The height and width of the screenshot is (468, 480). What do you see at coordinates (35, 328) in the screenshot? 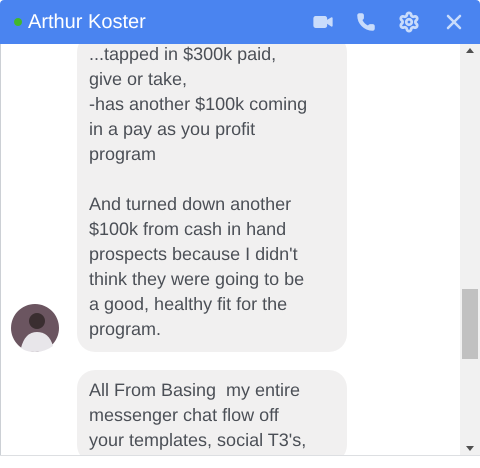
I see `avatar` at bounding box center [35, 328].